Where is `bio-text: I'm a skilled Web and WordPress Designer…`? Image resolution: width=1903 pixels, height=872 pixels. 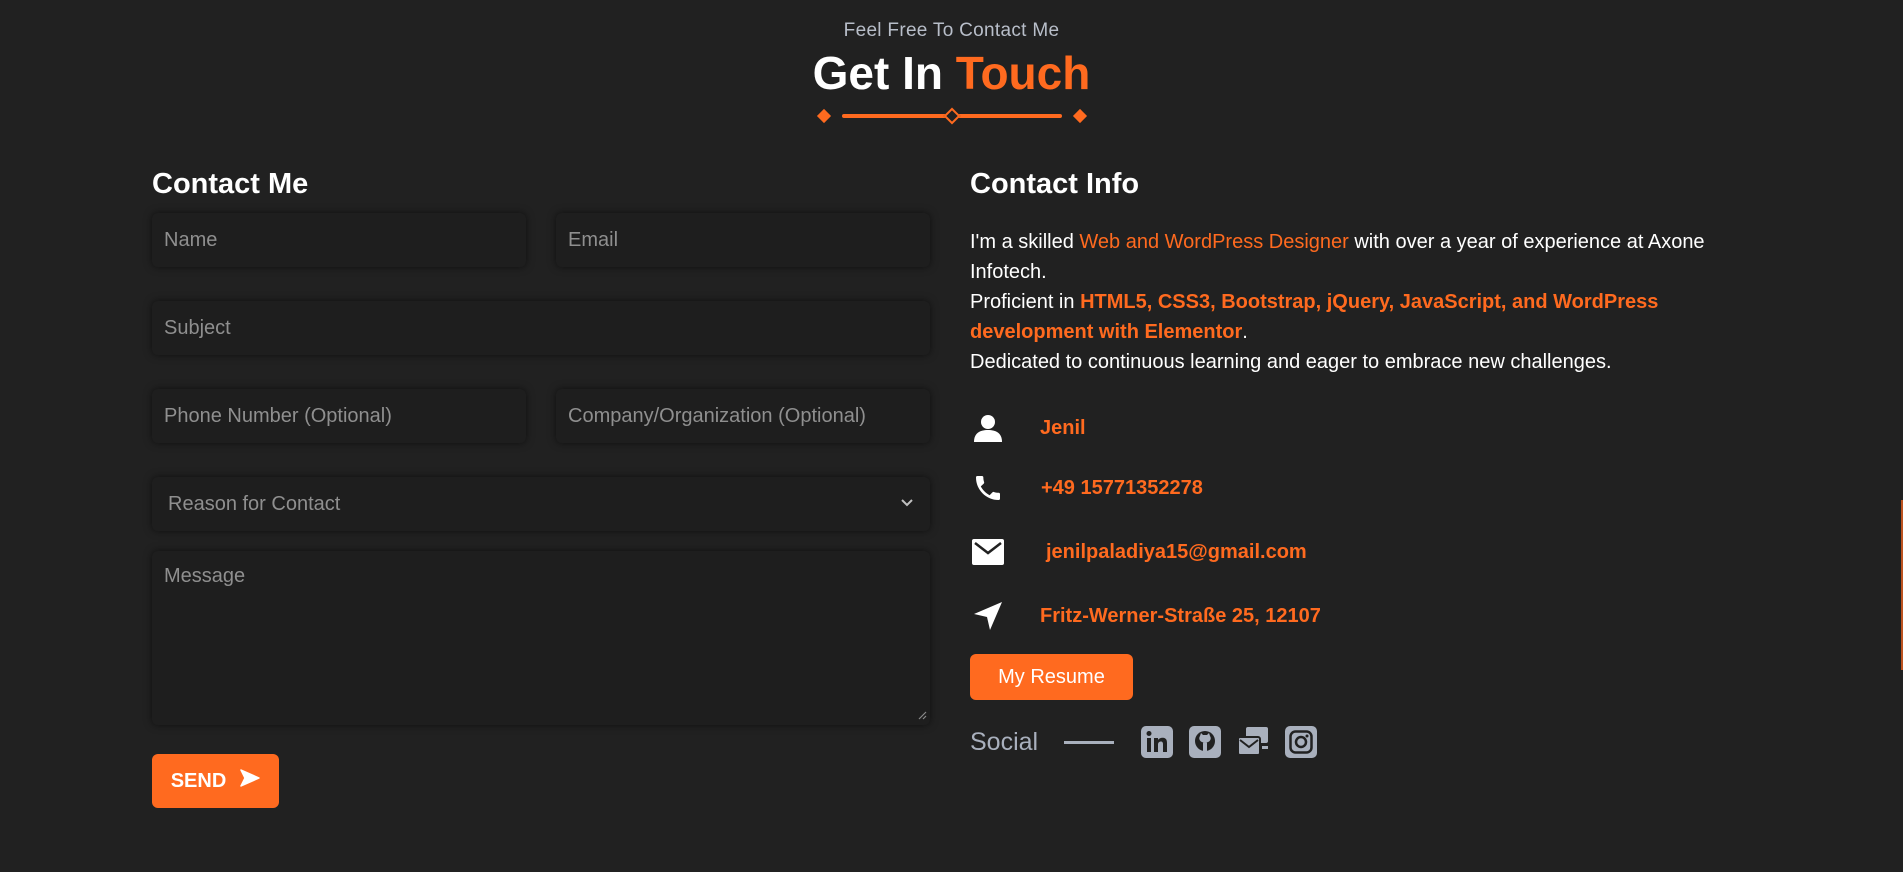 bio-text: I'm a skilled Web and WordPress Designer… is located at coordinates (1365, 302).